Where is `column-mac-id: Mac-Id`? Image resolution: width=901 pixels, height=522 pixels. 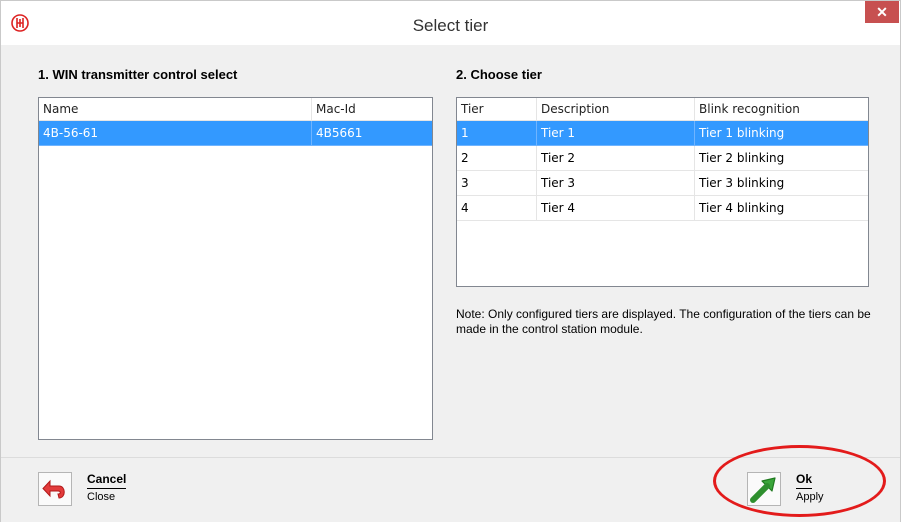
column-mac-id: Mac-Id is located at coordinates (372, 109).